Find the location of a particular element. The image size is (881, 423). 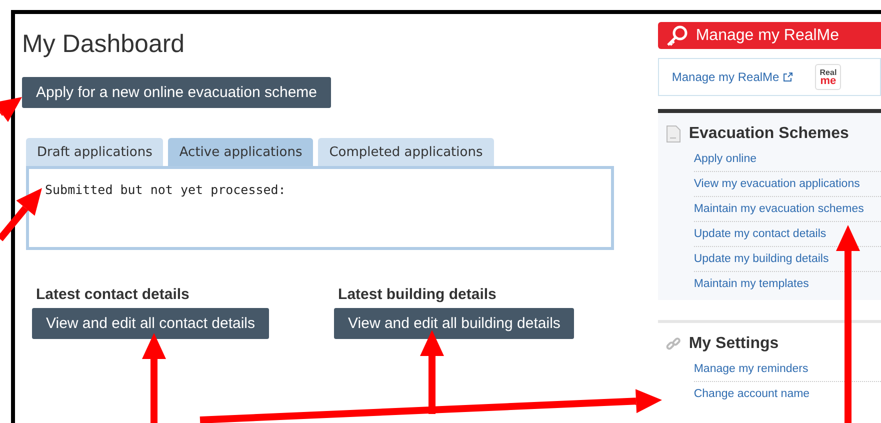

edit-button: View and edit all contact details is located at coordinates (151, 323).